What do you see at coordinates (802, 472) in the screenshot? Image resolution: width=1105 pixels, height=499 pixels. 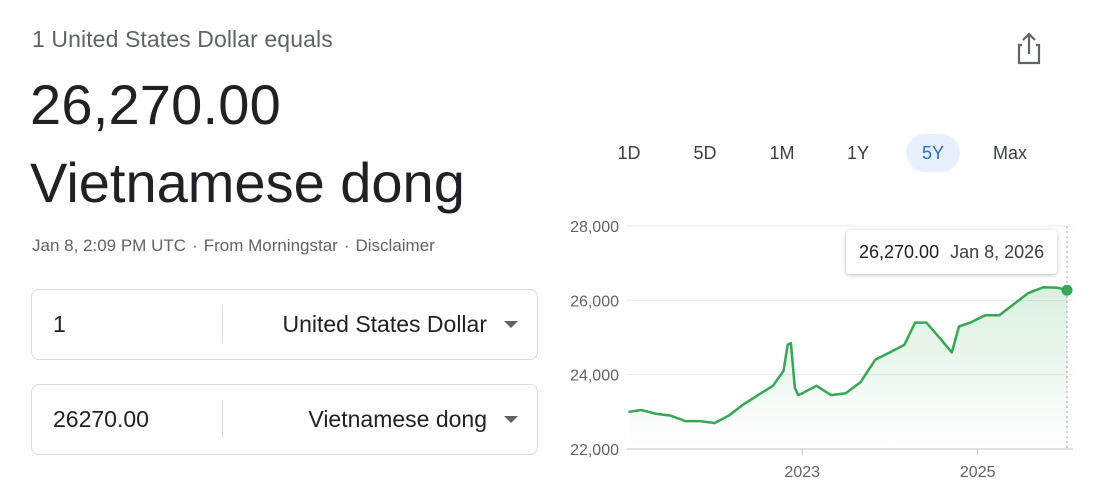 I see `x-tick-label: 2023` at bounding box center [802, 472].